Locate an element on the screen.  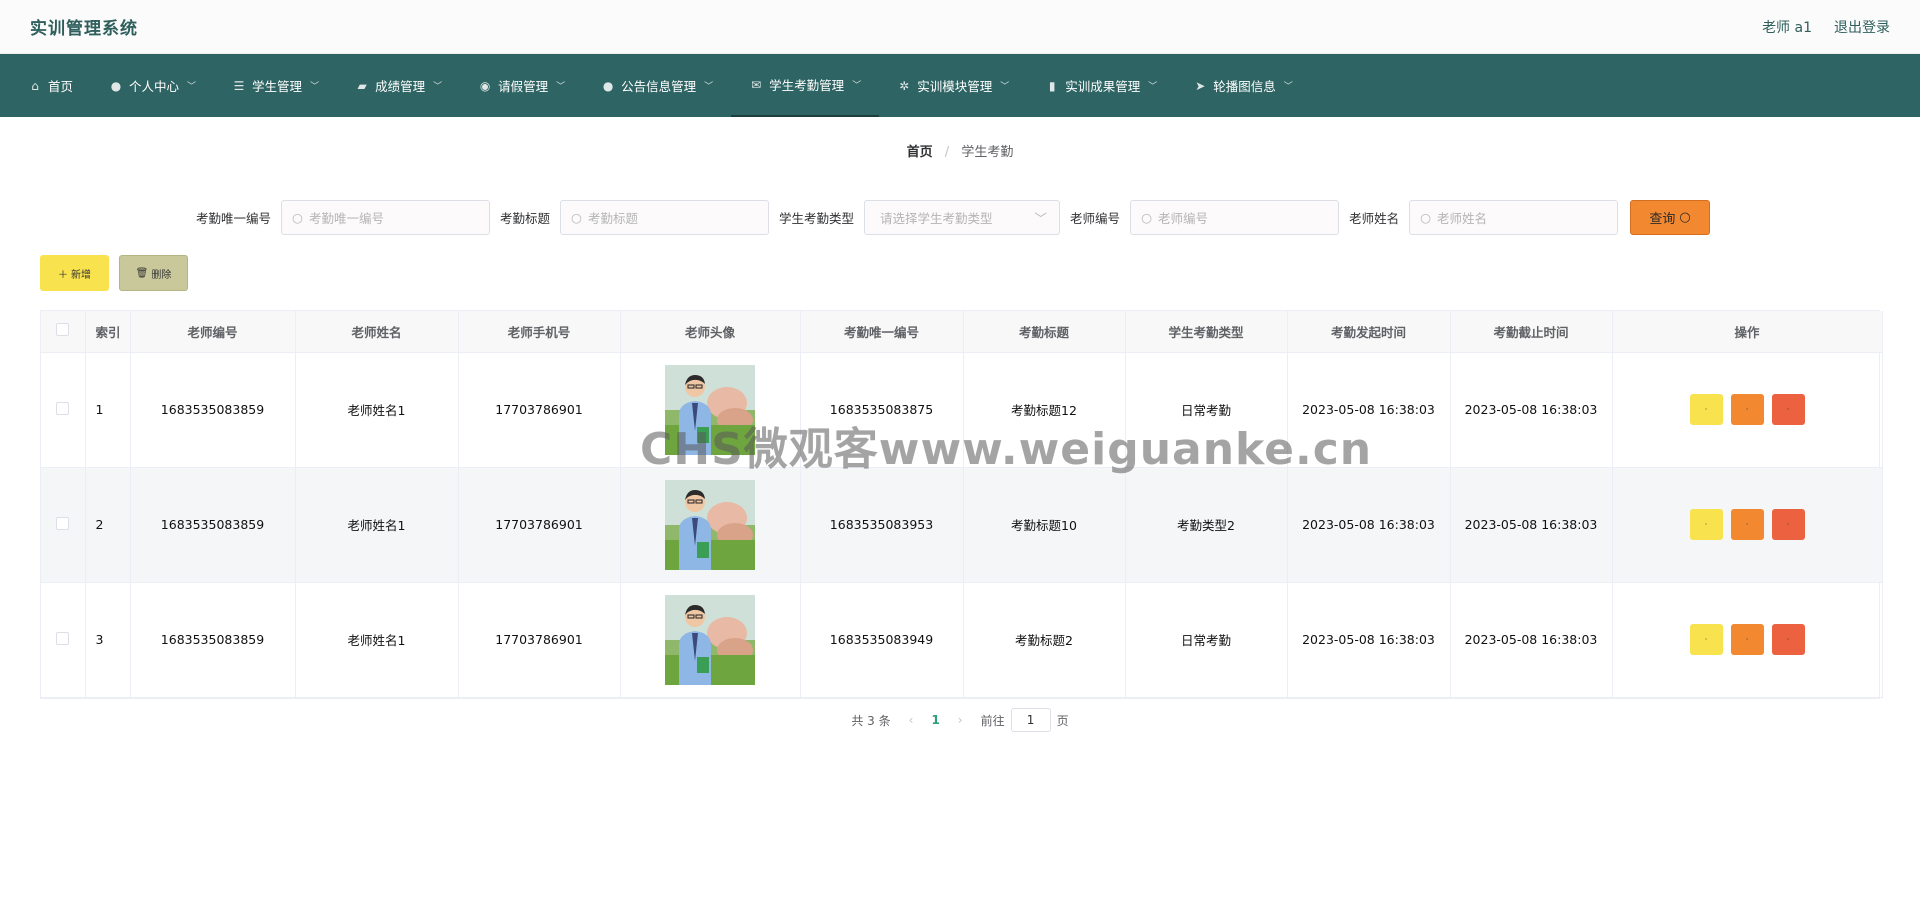
title-cell: 考勤标题10 is located at coordinates (1044, 525).